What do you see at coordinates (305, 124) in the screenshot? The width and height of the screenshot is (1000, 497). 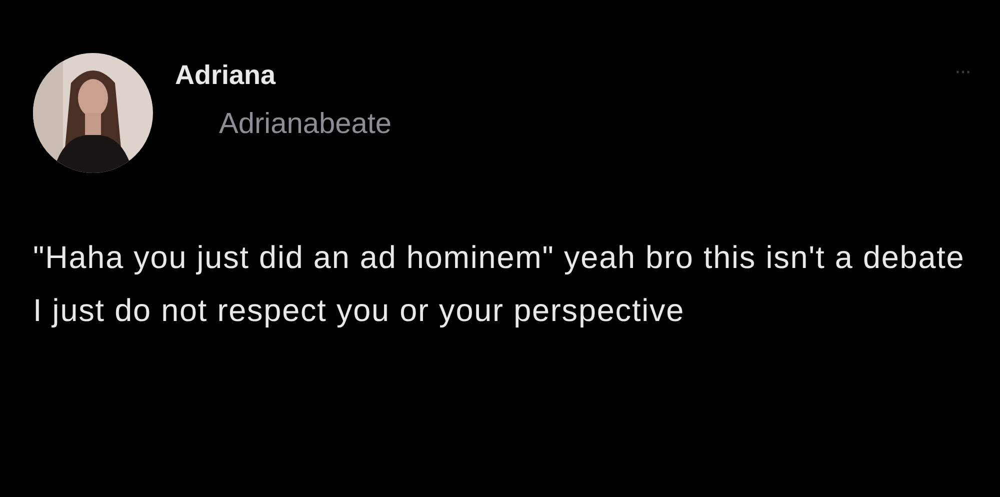 I see `author-handle: Adrianabeate` at bounding box center [305, 124].